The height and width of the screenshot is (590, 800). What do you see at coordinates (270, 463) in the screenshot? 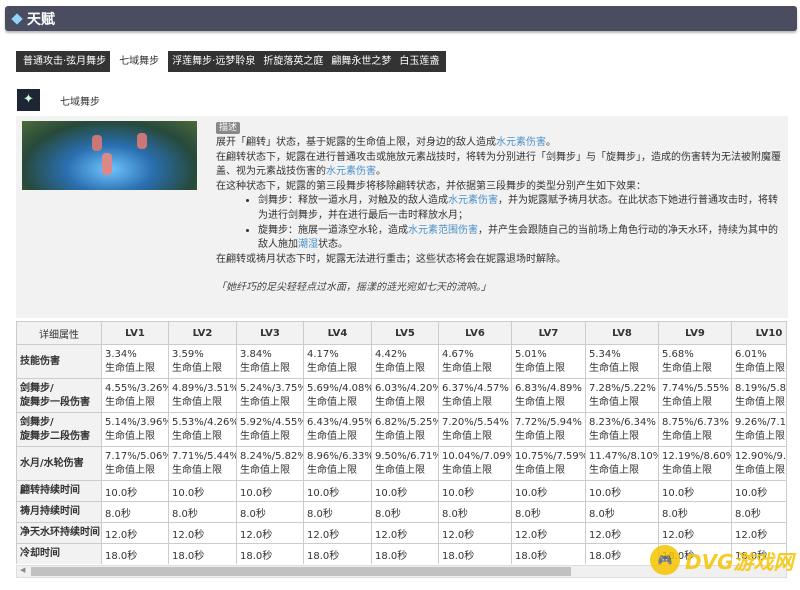
I see `table-cell: 8.24%/5.82% 生命值上限` at bounding box center [270, 463].